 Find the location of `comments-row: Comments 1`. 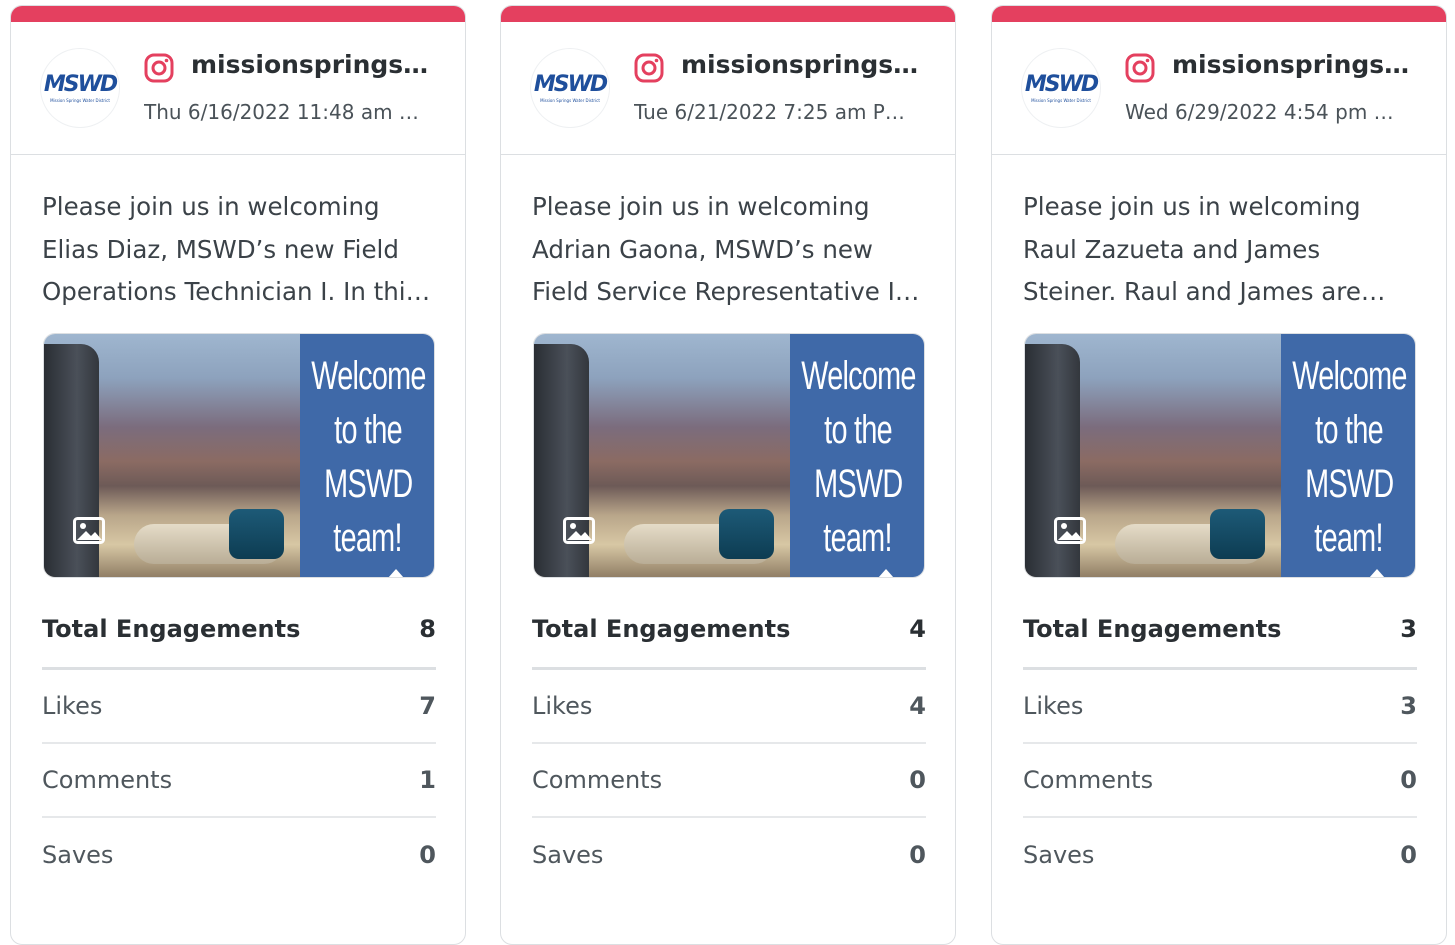

comments-row: Comments 1 is located at coordinates (239, 781).